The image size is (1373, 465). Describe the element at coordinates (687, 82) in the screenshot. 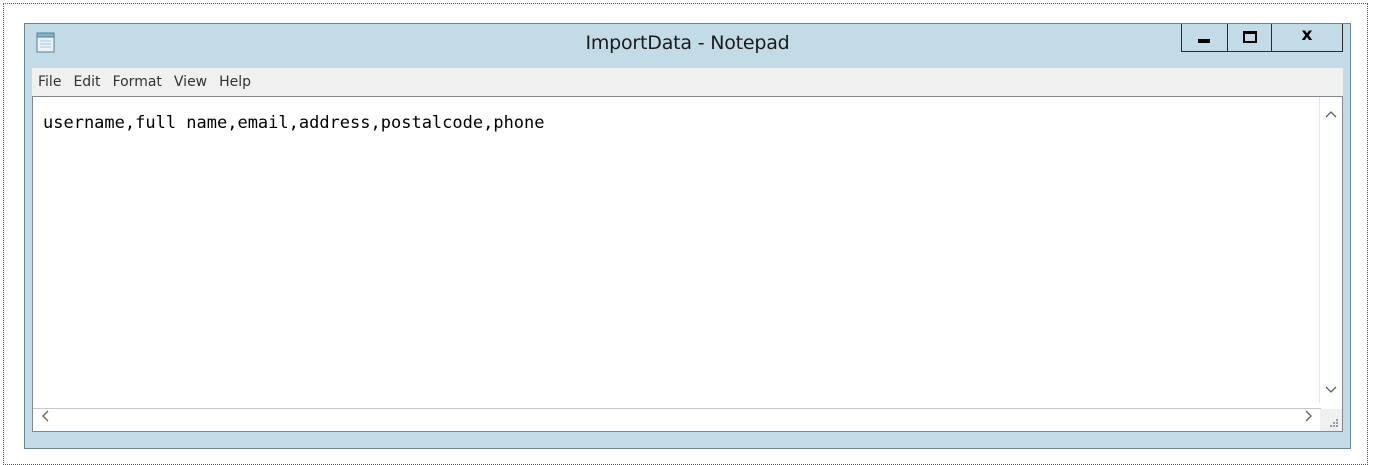

I see `menu-bar: File Edit Format View Help` at that location.